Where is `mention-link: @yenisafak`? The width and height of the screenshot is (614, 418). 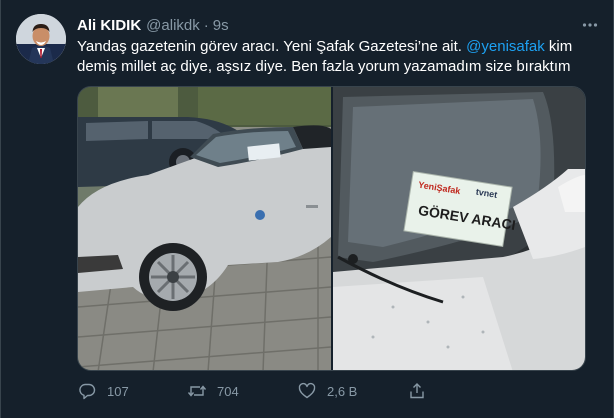
mention-link: @yenisafak is located at coordinates (505, 46).